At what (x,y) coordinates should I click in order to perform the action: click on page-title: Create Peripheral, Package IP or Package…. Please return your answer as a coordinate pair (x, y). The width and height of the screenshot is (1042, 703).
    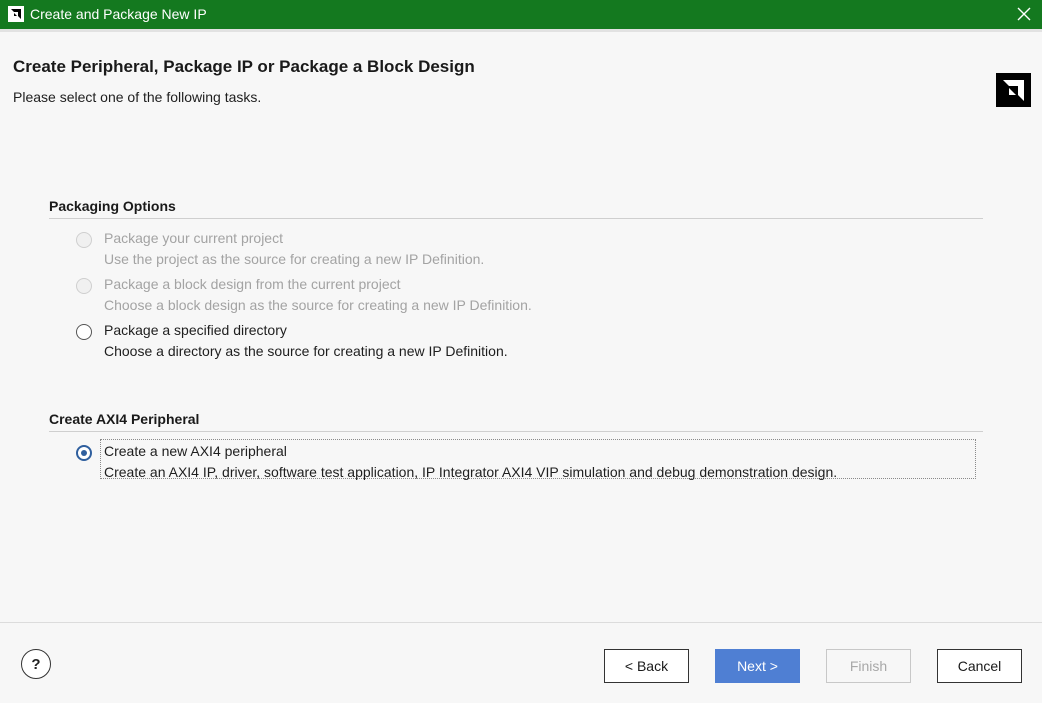
    Looking at the image, I should click on (244, 66).